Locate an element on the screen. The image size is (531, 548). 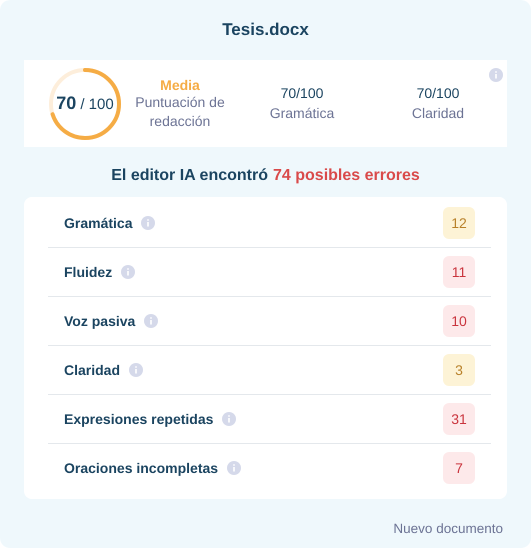
issue-label: Claridad is located at coordinates (92, 370).